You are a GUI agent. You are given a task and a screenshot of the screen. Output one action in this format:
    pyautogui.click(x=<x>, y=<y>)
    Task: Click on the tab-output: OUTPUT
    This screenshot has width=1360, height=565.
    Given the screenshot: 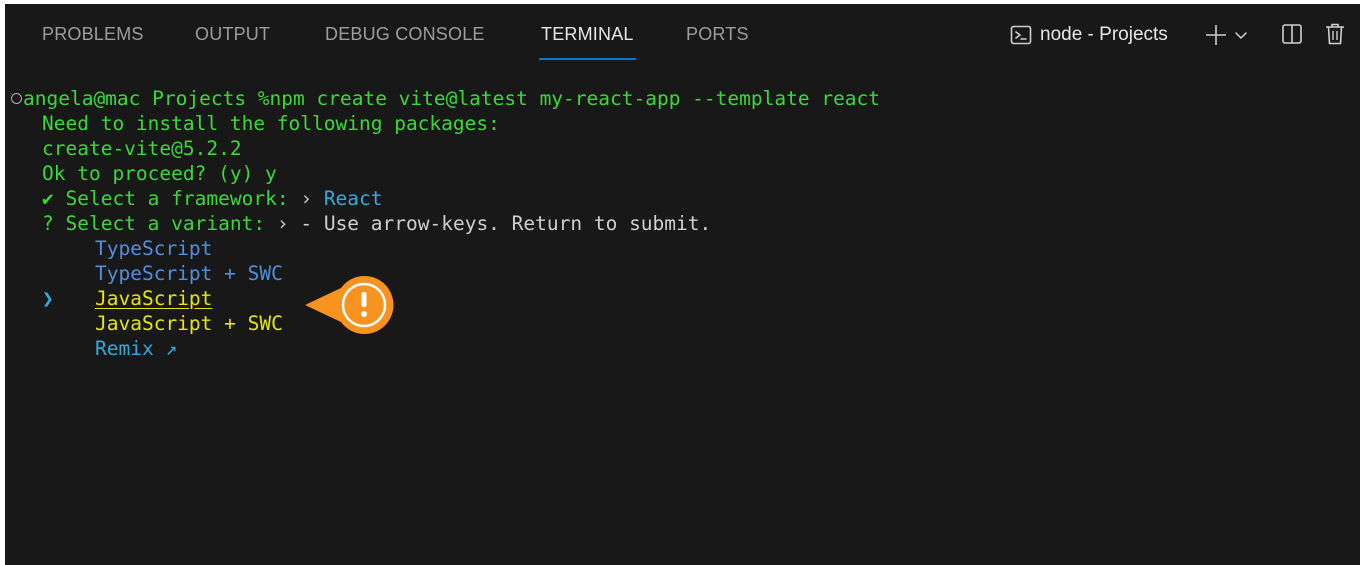 What is the action you would take?
    pyautogui.click(x=232, y=42)
    